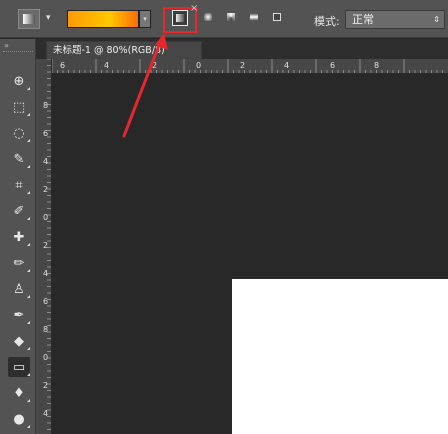 The height and width of the screenshot is (434, 448). I want to click on options-bar: ▾ ▾ 模式: 正常 ⇕, so click(224, 19).